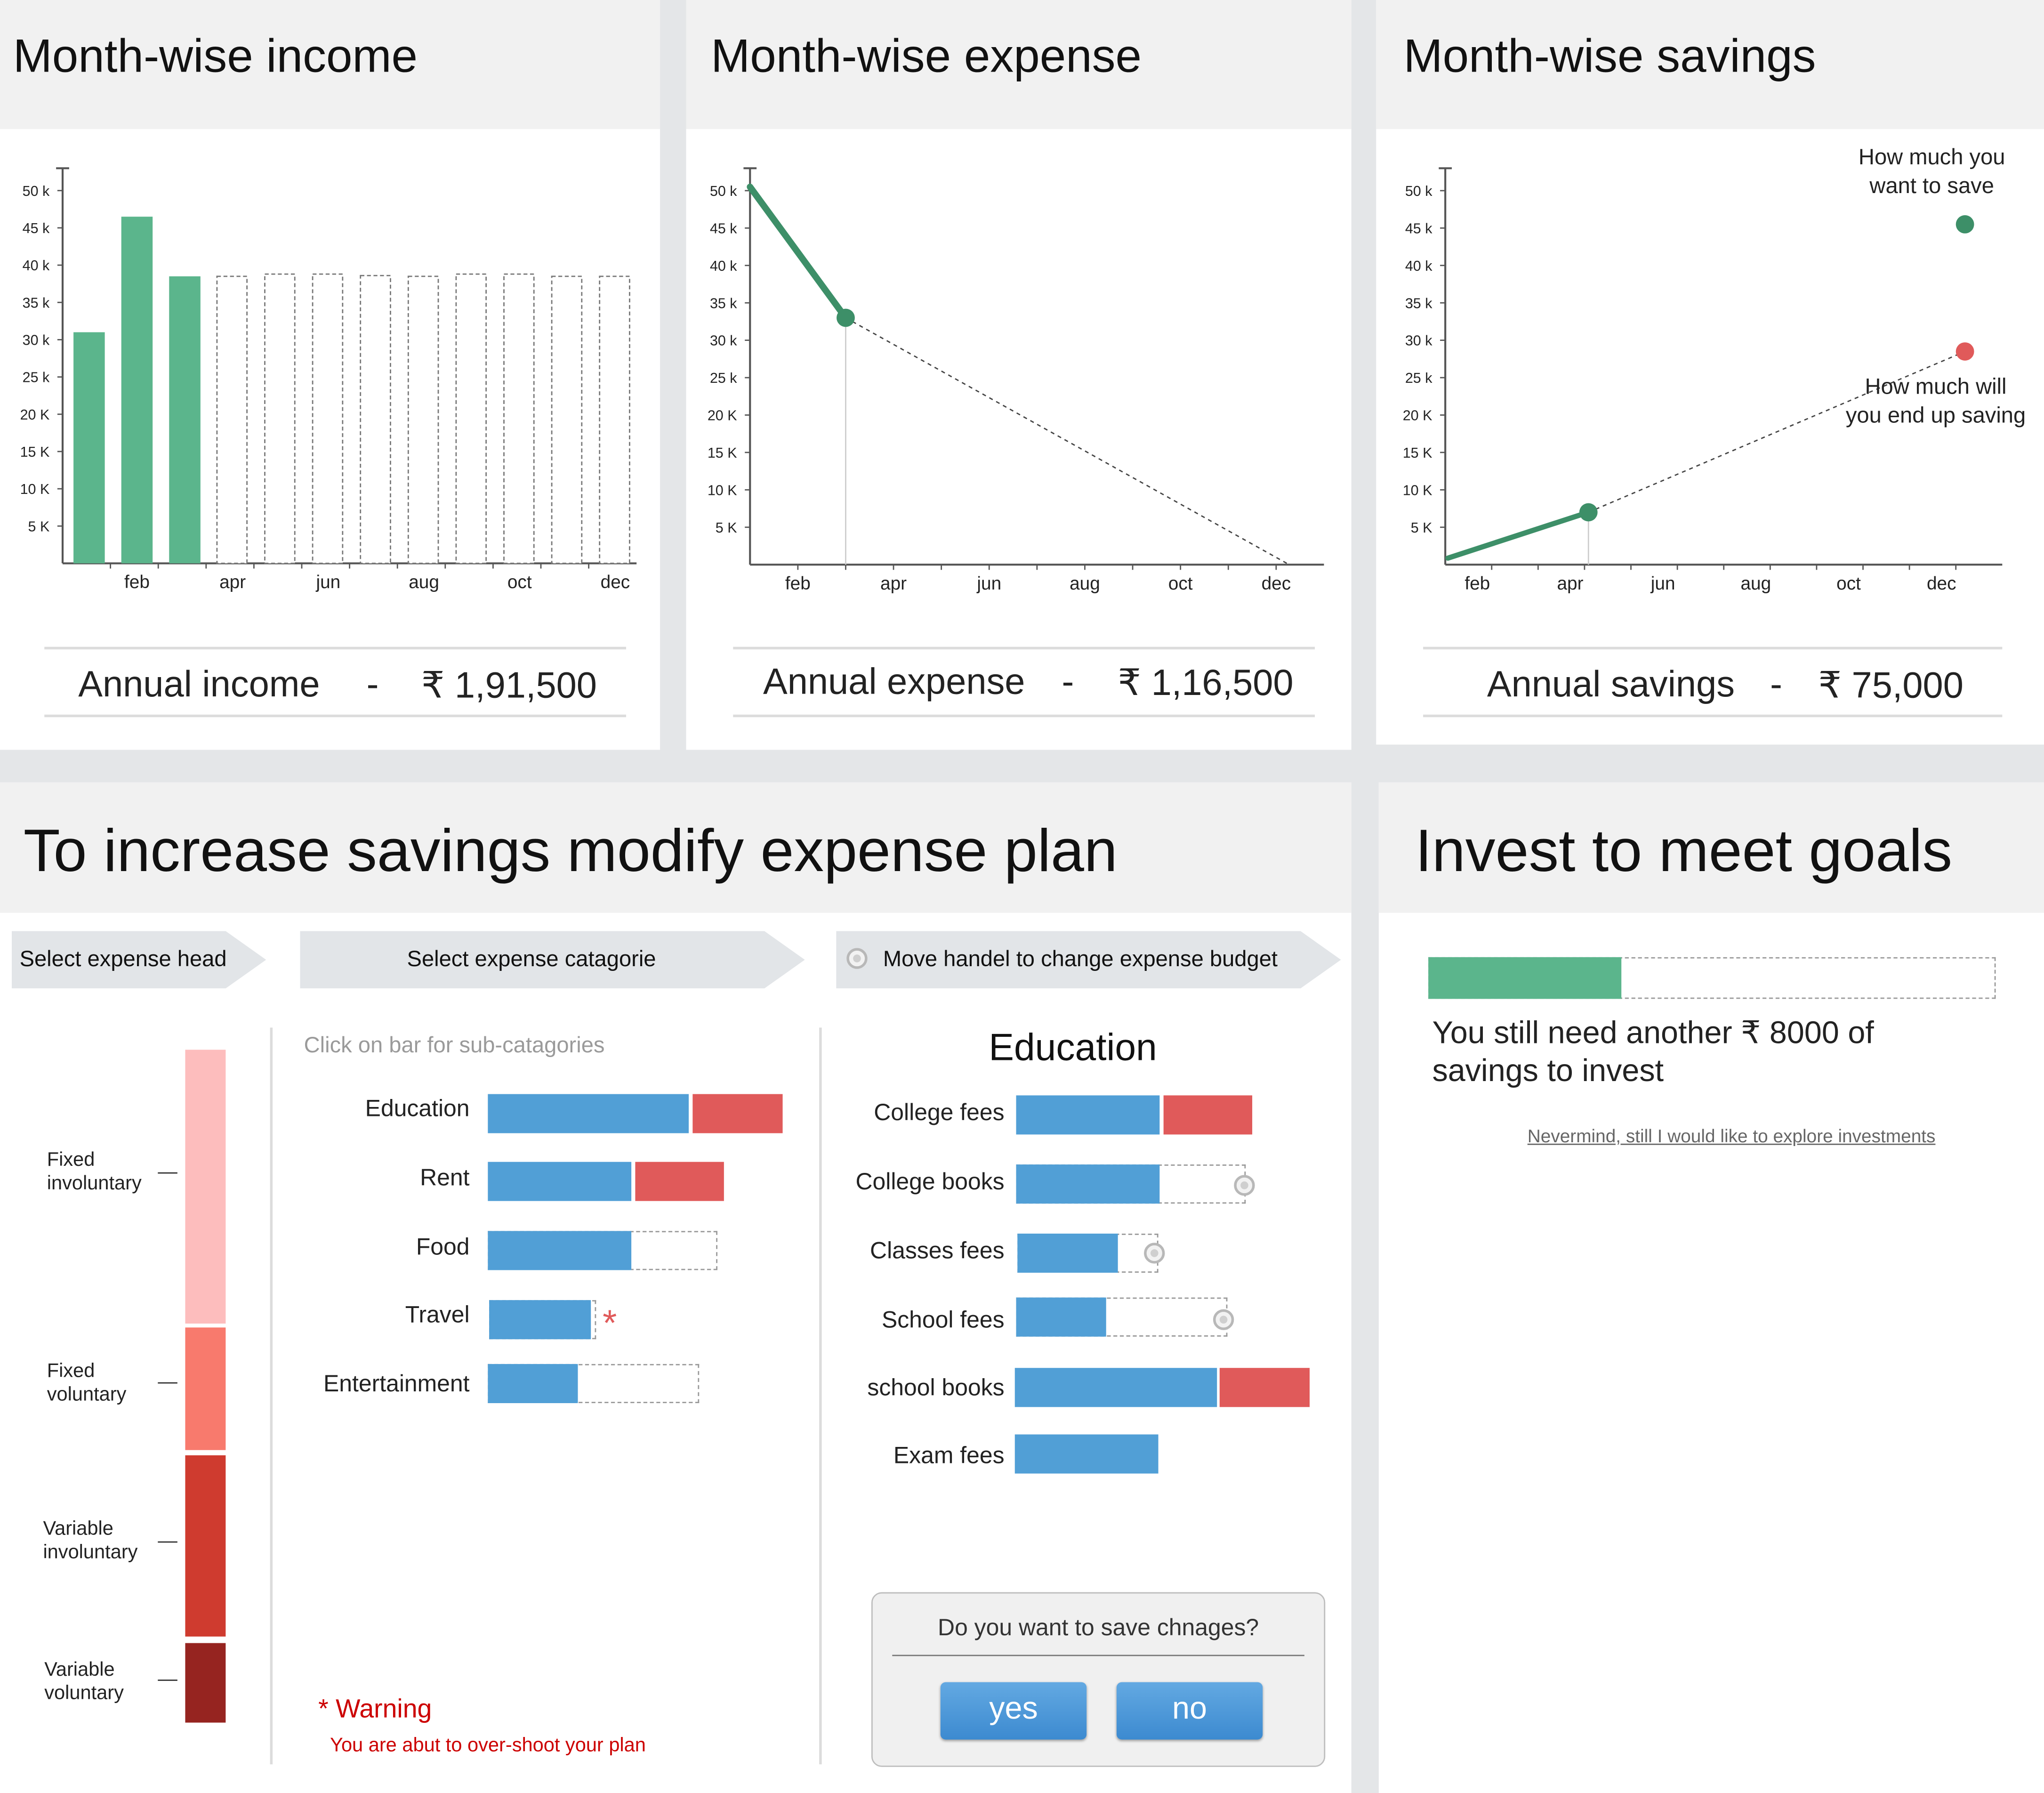 The width and height of the screenshot is (2044, 1793). Describe the element at coordinates (1088, 1184) in the screenshot. I see `subcategory-bar-college-books-spent` at that location.